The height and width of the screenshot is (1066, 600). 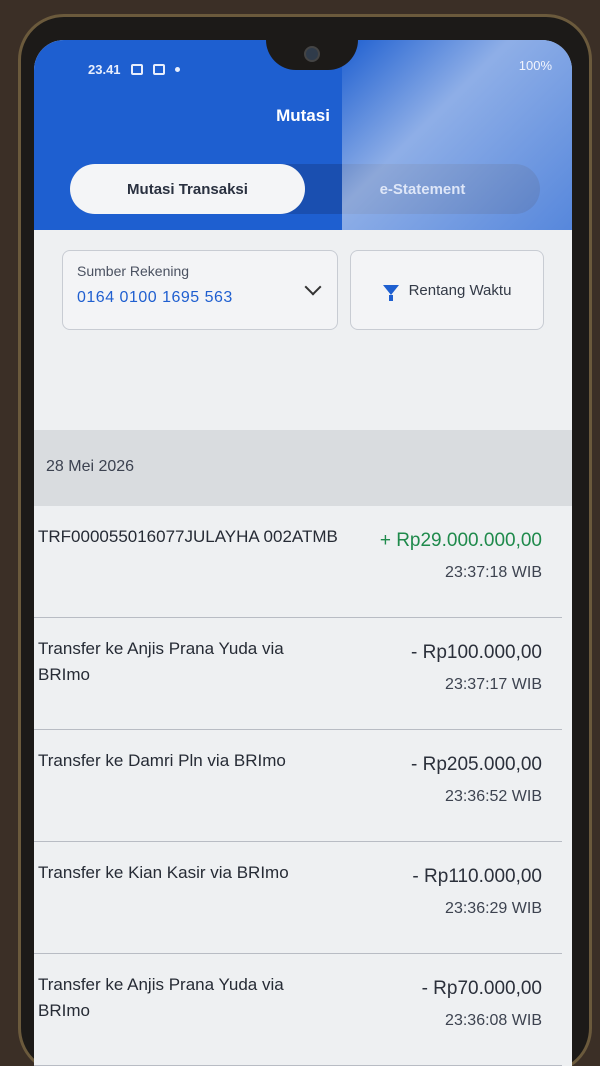 What do you see at coordinates (155, 297) in the screenshot?
I see `account-number: 0164 0100 1695 563` at bounding box center [155, 297].